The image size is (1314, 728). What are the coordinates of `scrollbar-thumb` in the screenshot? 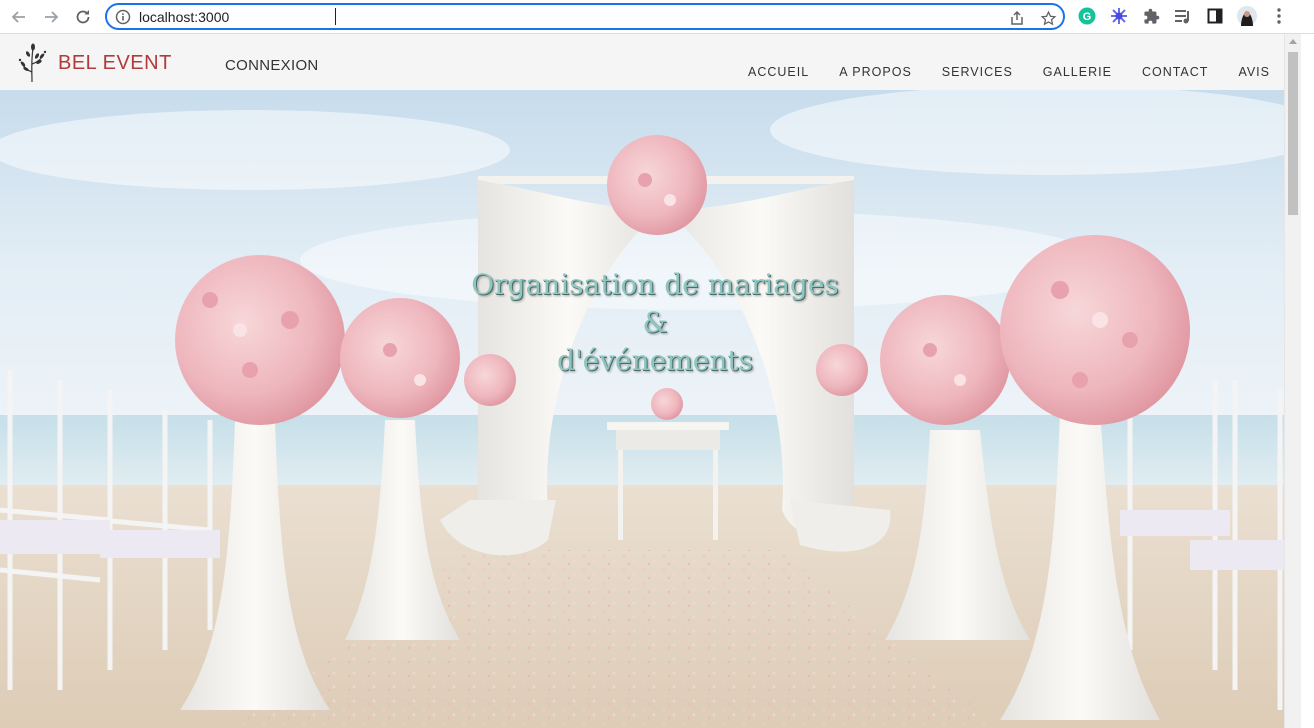 It's located at (1293, 133).